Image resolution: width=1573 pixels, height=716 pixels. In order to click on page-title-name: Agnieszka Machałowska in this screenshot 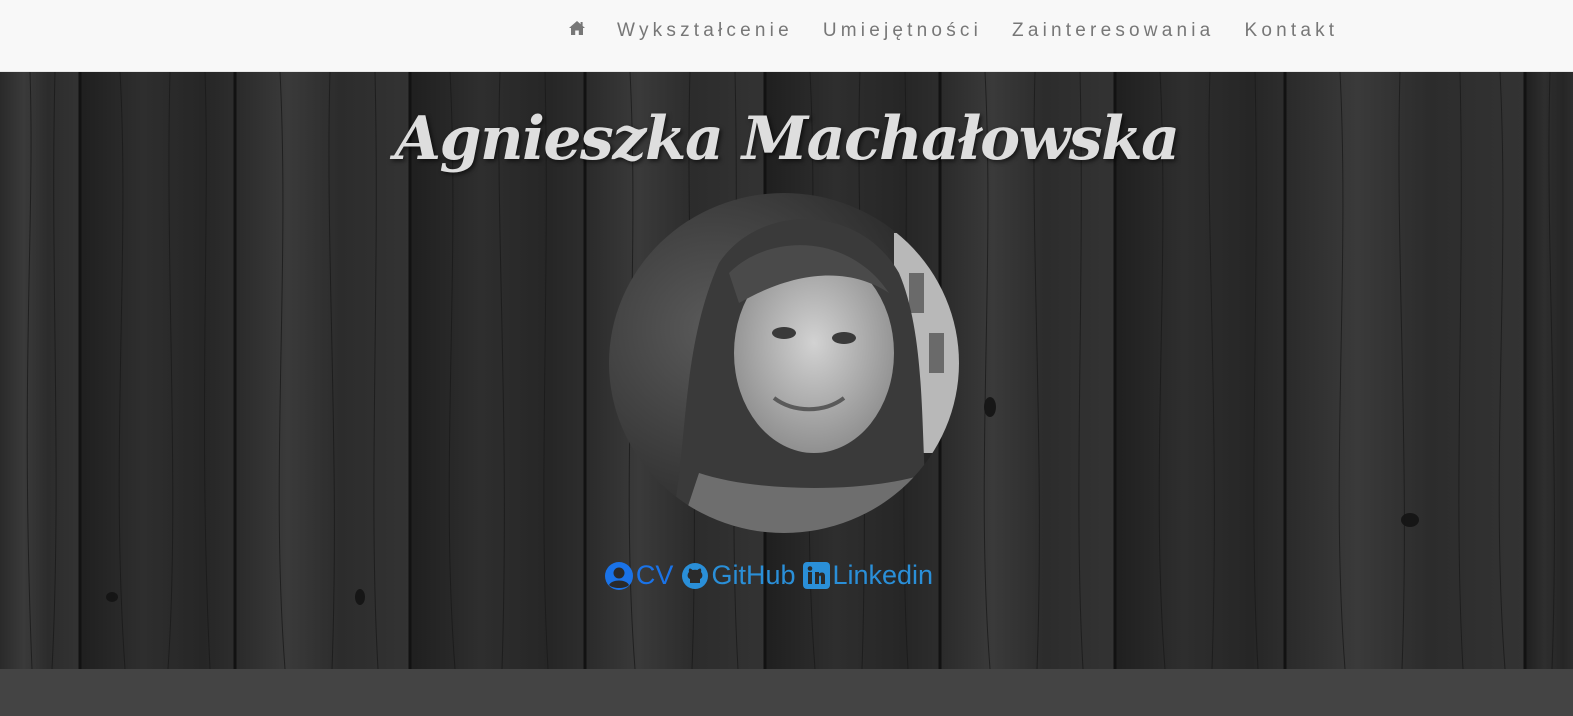, I will do `click(787, 139)`.